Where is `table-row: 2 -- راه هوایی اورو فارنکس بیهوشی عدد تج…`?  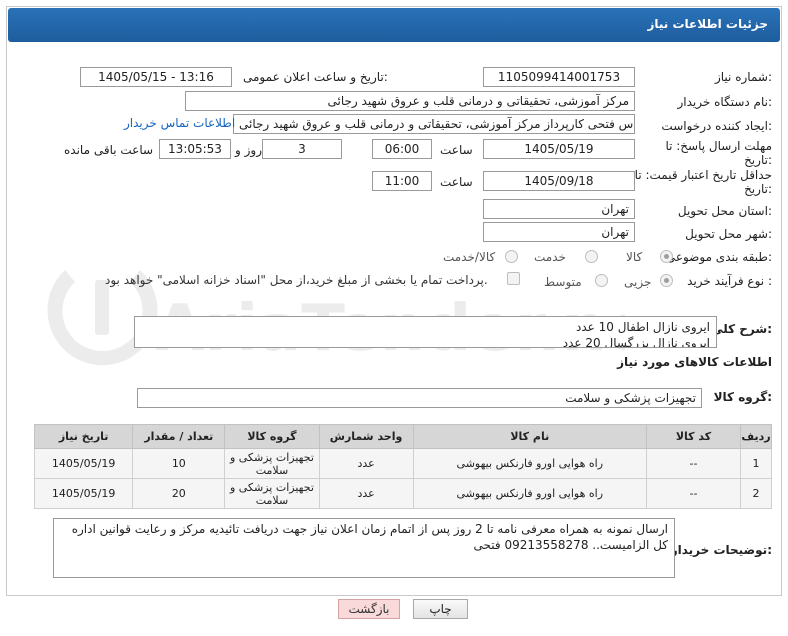
table-row: 2 -- راه هوایی اورو فارنکس بیهوشی عدد تج… is located at coordinates (402, 493).